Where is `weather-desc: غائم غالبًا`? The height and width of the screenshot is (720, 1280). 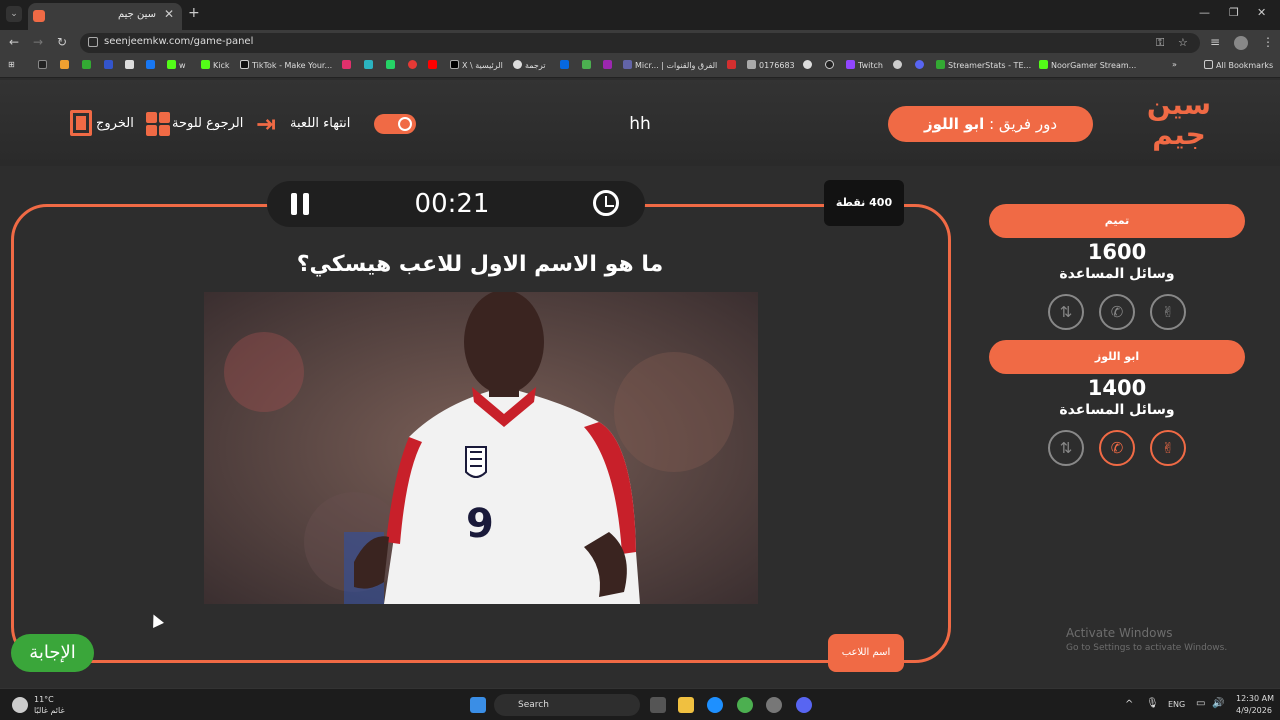 weather-desc: غائم غالبًا is located at coordinates (49, 710).